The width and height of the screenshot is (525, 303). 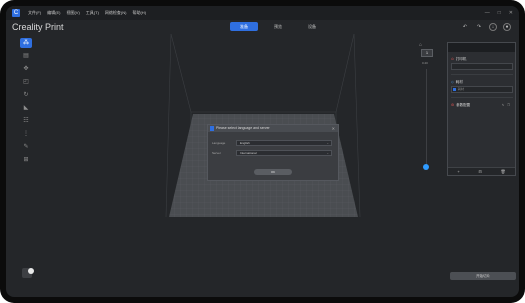 I want to click on close-icon: ✕, so click(x=511, y=13).